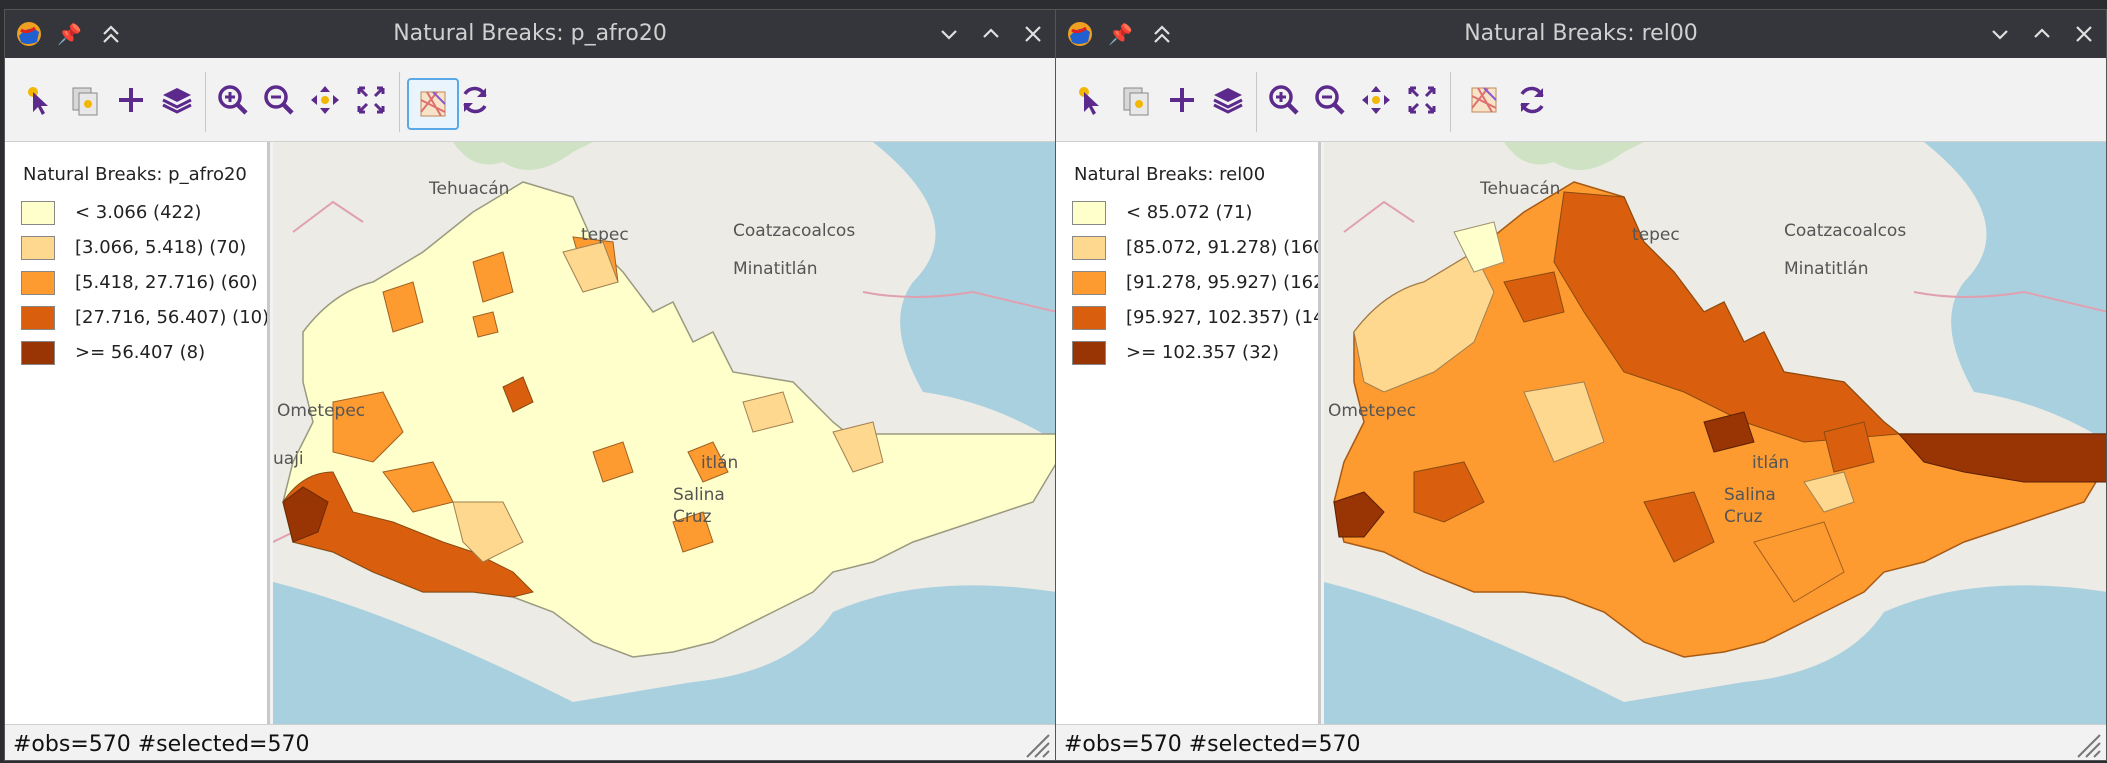 The height and width of the screenshot is (763, 2107). Describe the element at coordinates (135, 174) in the screenshot. I see `legend-title: Natural Breaks: p_afro20` at that location.